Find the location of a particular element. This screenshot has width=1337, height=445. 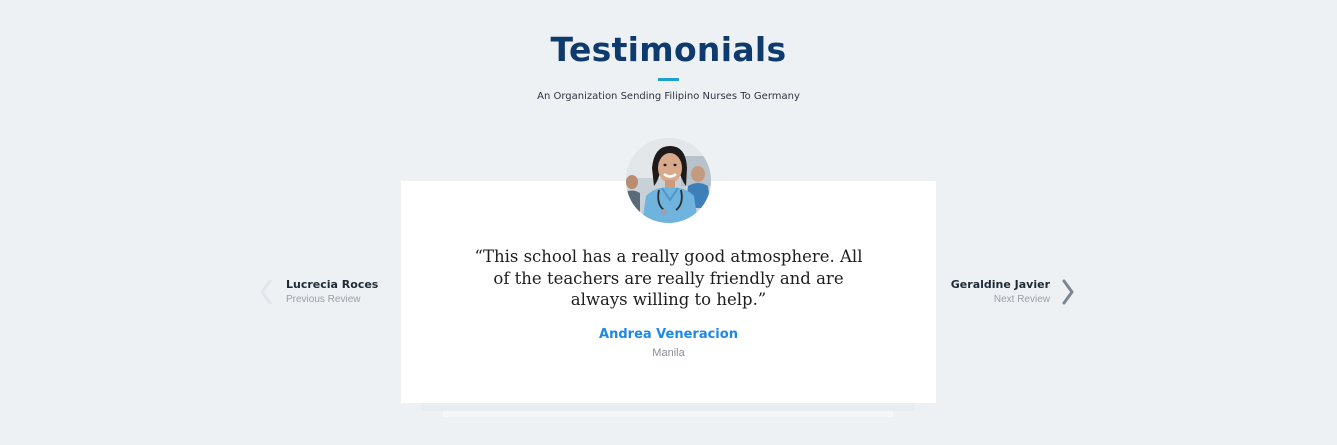

title-underline is located at coordinates (668, 79).